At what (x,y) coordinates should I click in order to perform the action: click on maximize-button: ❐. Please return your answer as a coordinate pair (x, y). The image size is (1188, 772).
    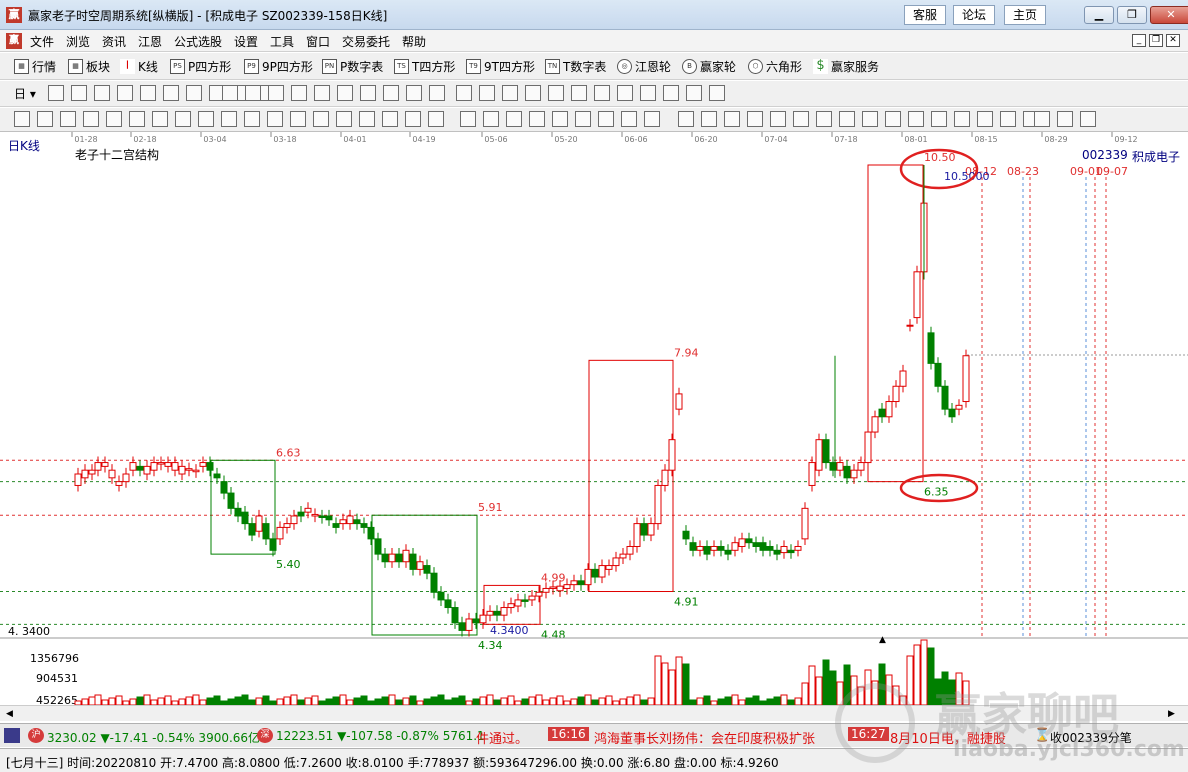
    Looking at the image, I should click on (1132, 15).